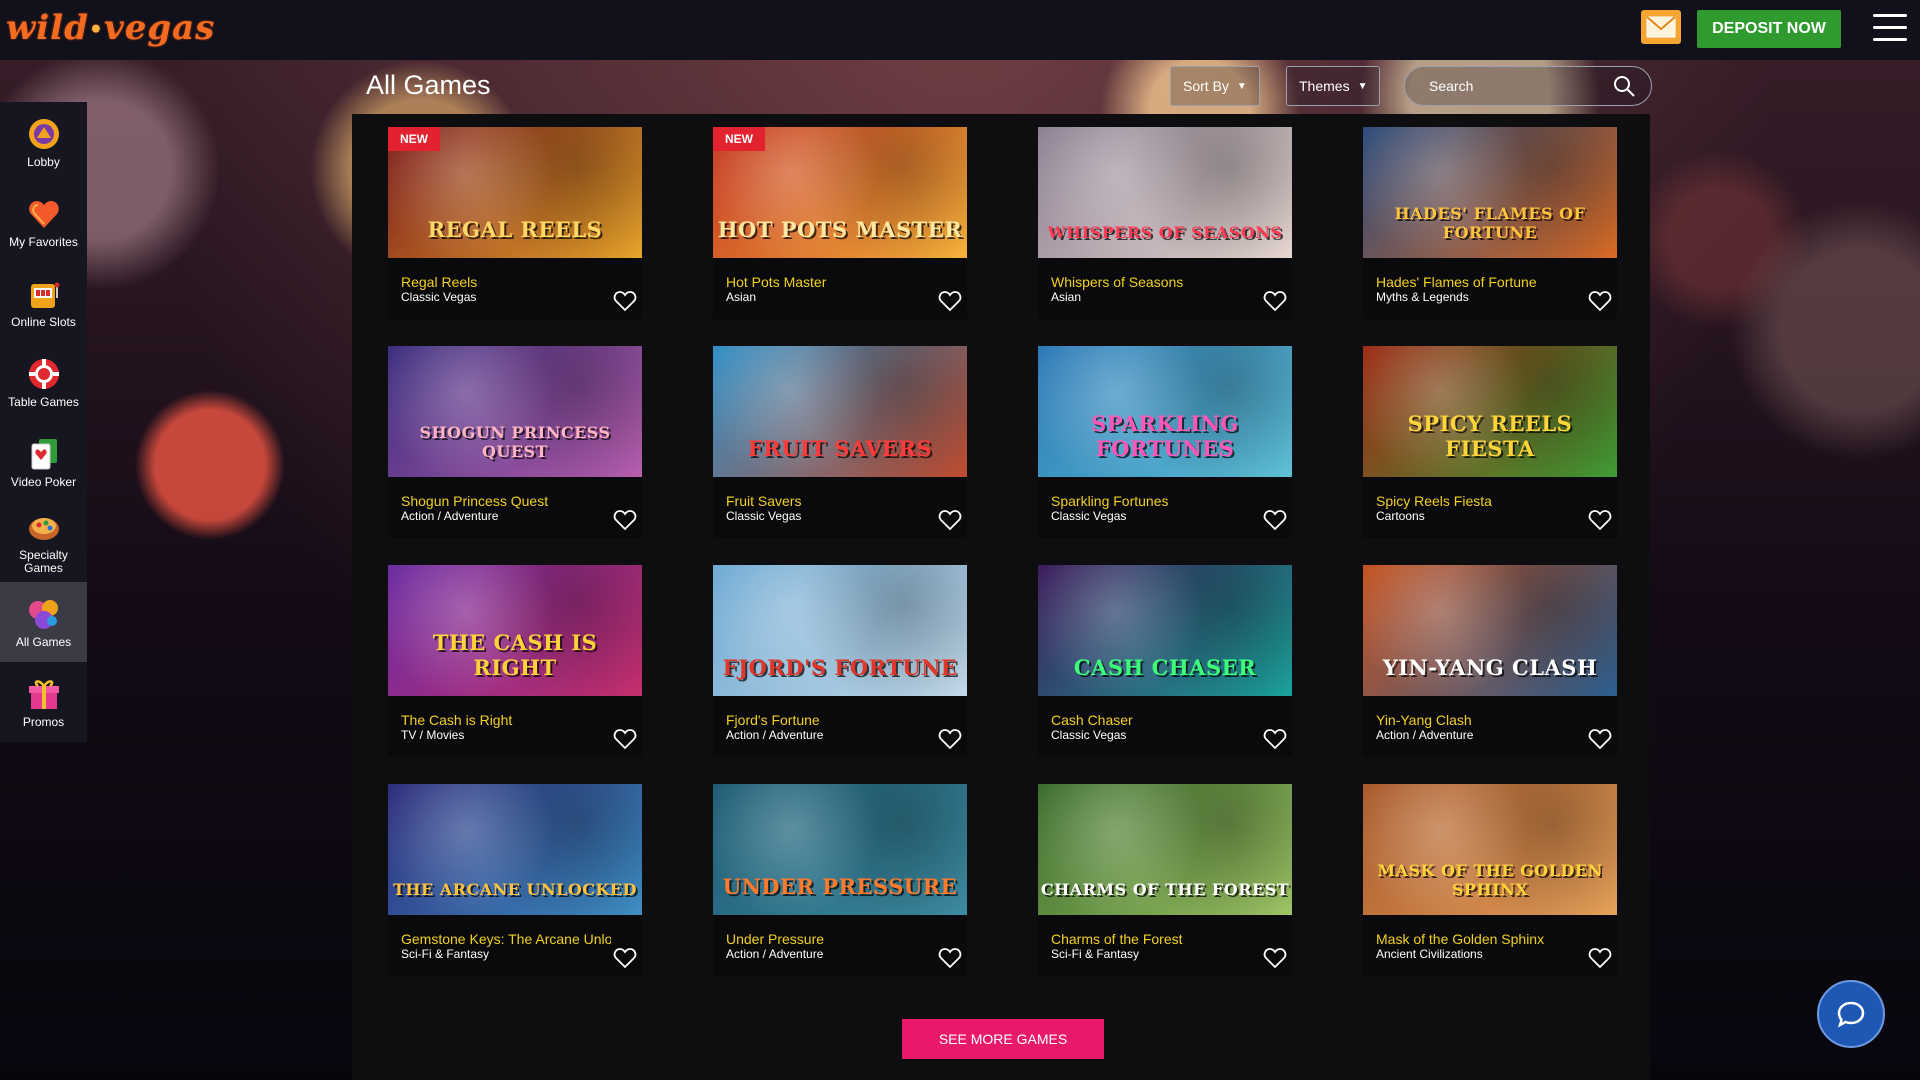 This screenshot has width=1920, height=1080. Describe the element at coordinates (43, 142) in the screenshot. I see `sidebar-item-lobby: Lobby` at that location.